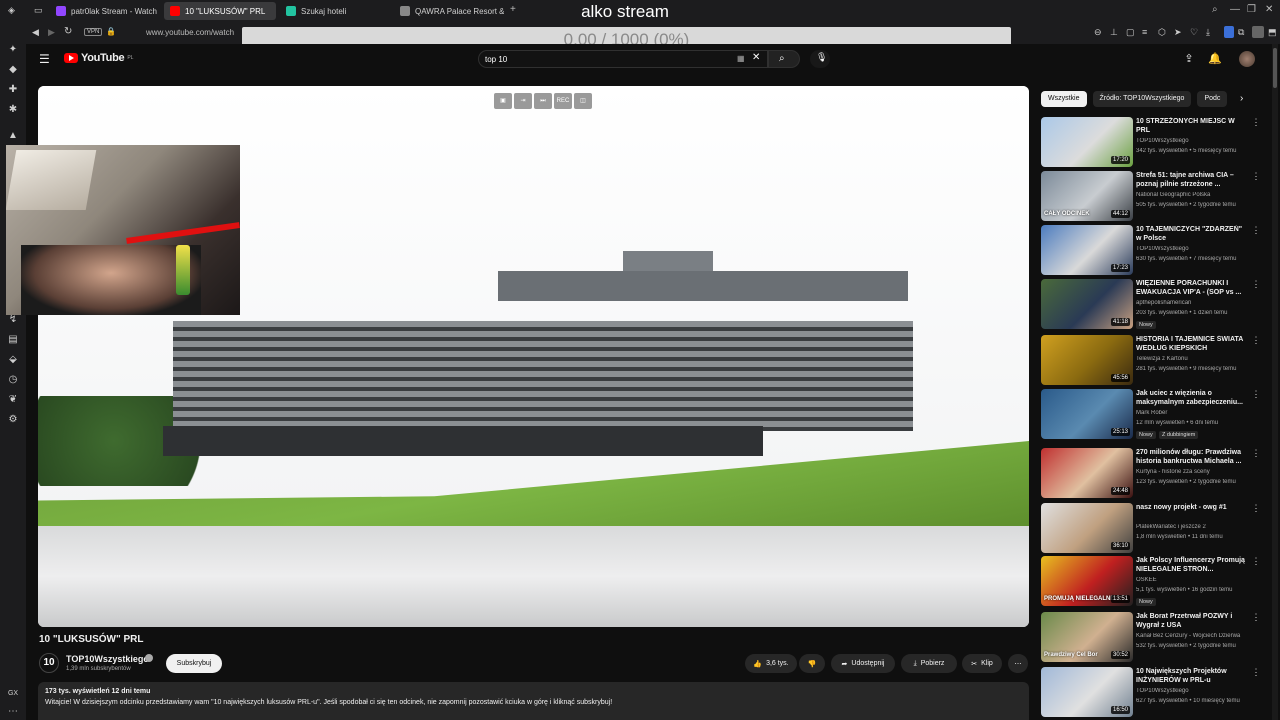 Image resolution: width=1280 pixels, height=720 pixels. What do you see at coordinates (771, 663) in the screenshot?
I see `like-button: 👍 3,6 tys.` at bounding box center [771, 663].